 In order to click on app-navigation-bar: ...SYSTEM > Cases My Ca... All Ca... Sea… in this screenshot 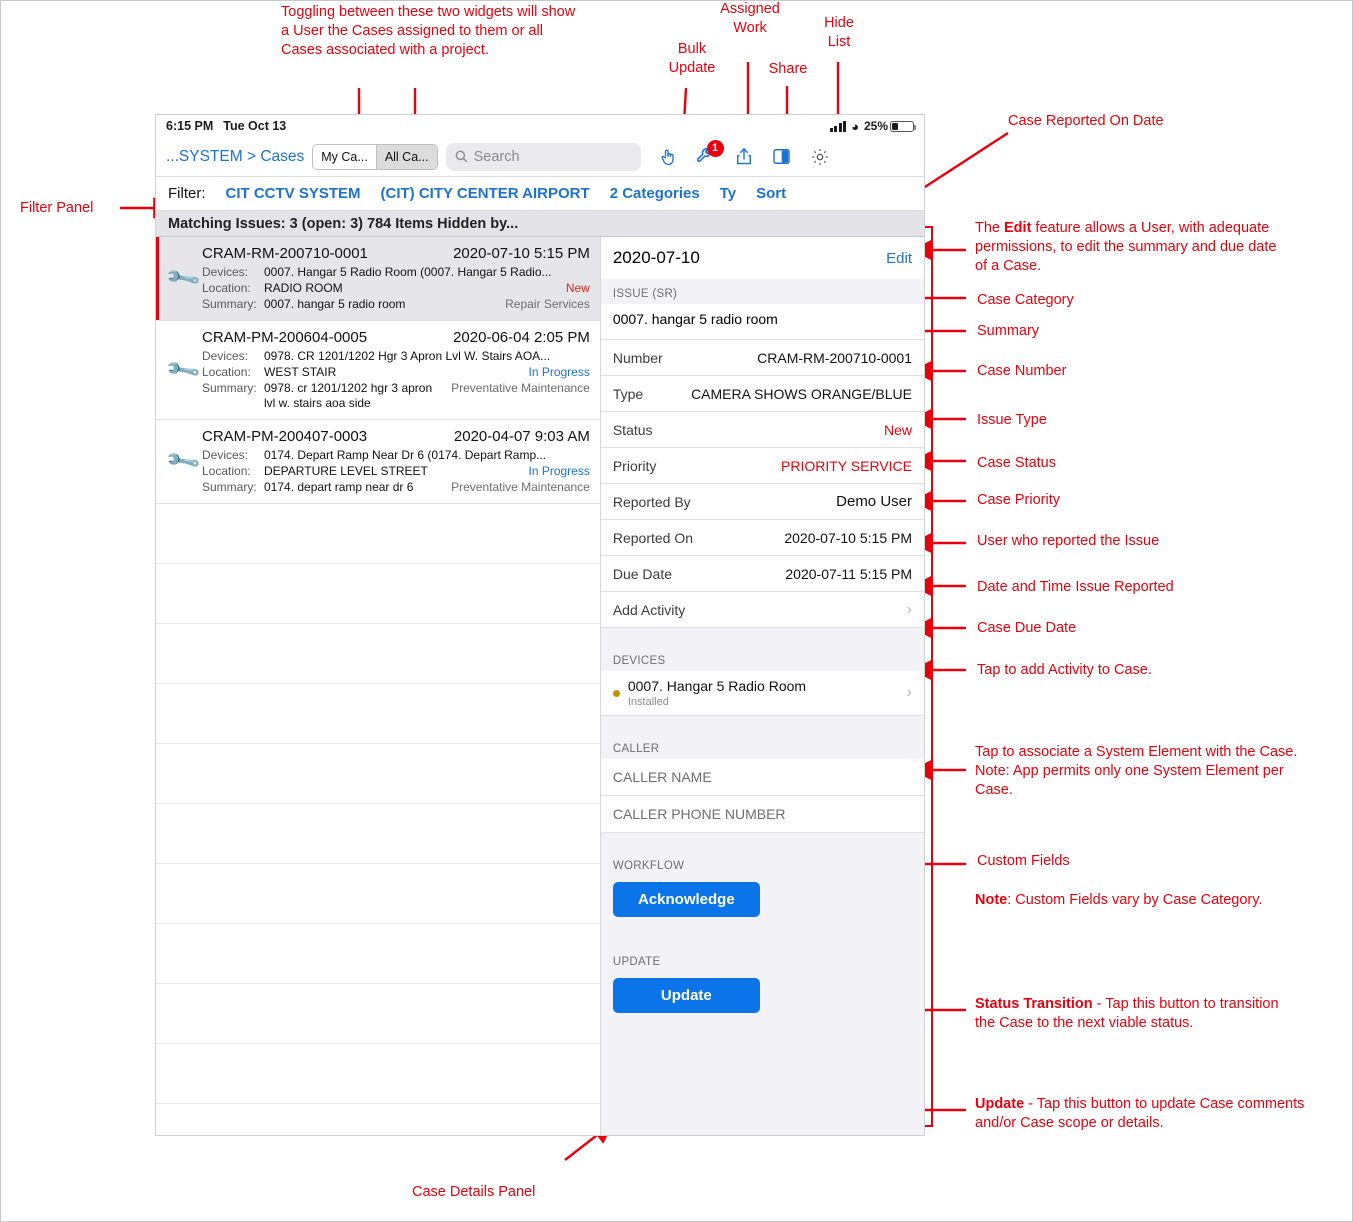, I will do `click(540, 157)`.